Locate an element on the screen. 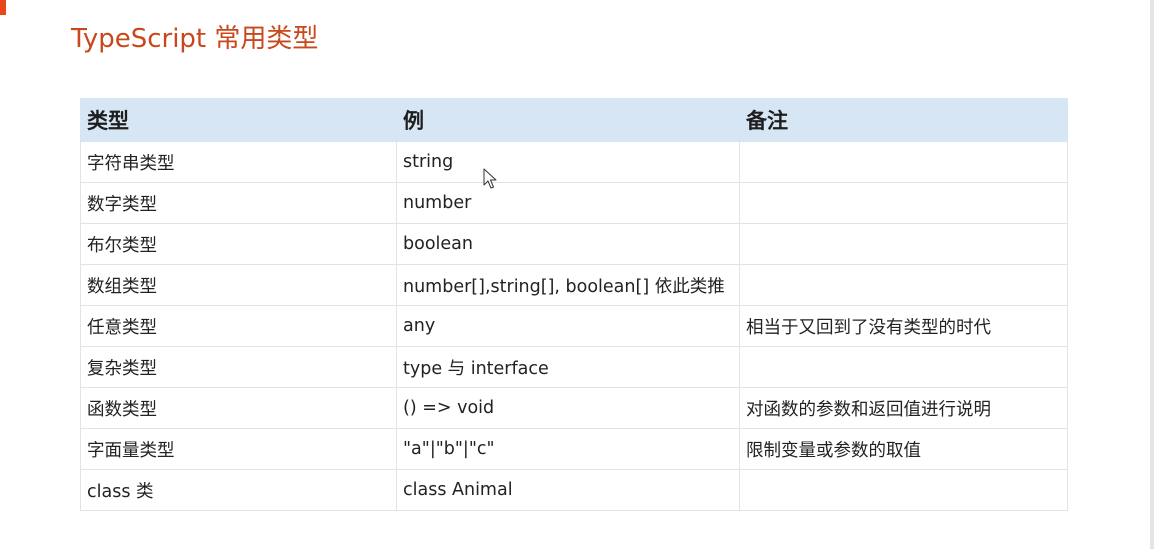 This screenshot has width=1154, height=549. slide-title: TypeScript 常用类型 is located at coordinates (195, 39).